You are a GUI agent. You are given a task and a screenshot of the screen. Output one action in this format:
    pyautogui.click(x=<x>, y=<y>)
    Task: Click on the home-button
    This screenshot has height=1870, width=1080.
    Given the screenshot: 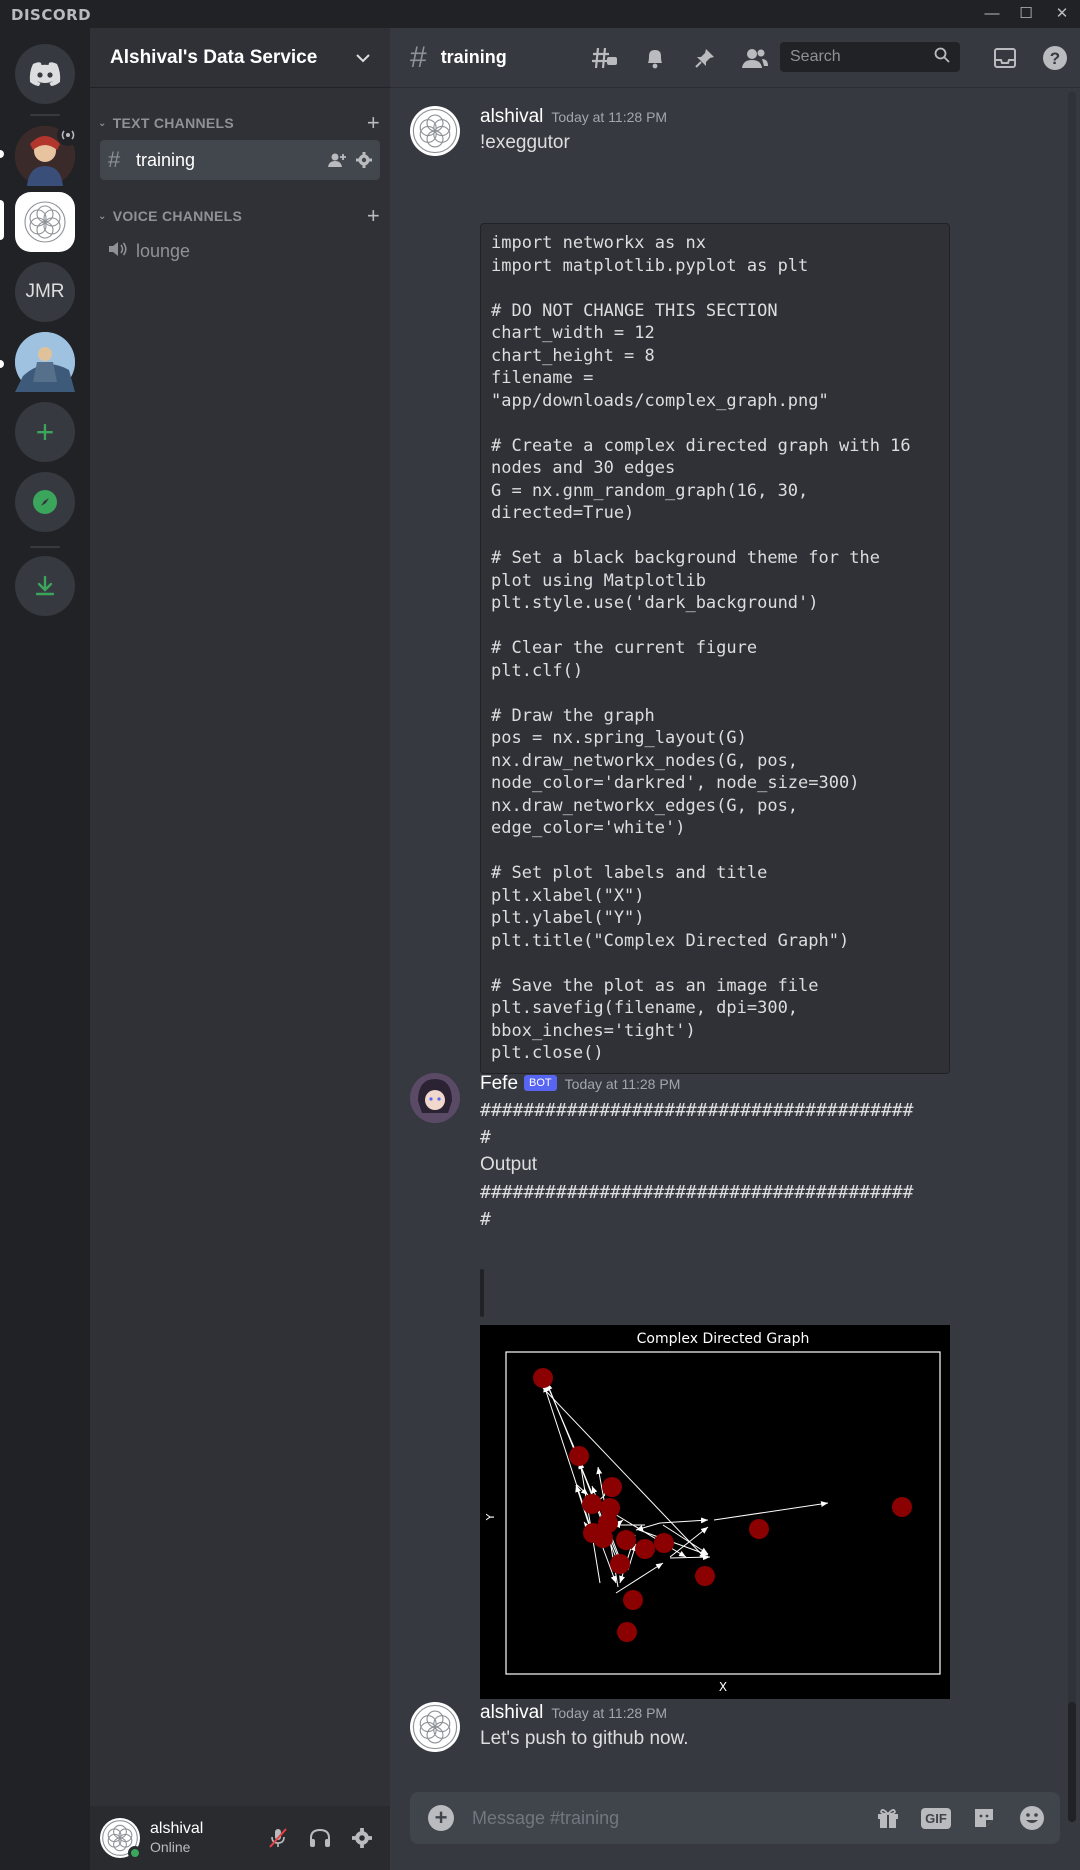 What is the action you would take?
    pyautogui.click(x=45, y=74)
    